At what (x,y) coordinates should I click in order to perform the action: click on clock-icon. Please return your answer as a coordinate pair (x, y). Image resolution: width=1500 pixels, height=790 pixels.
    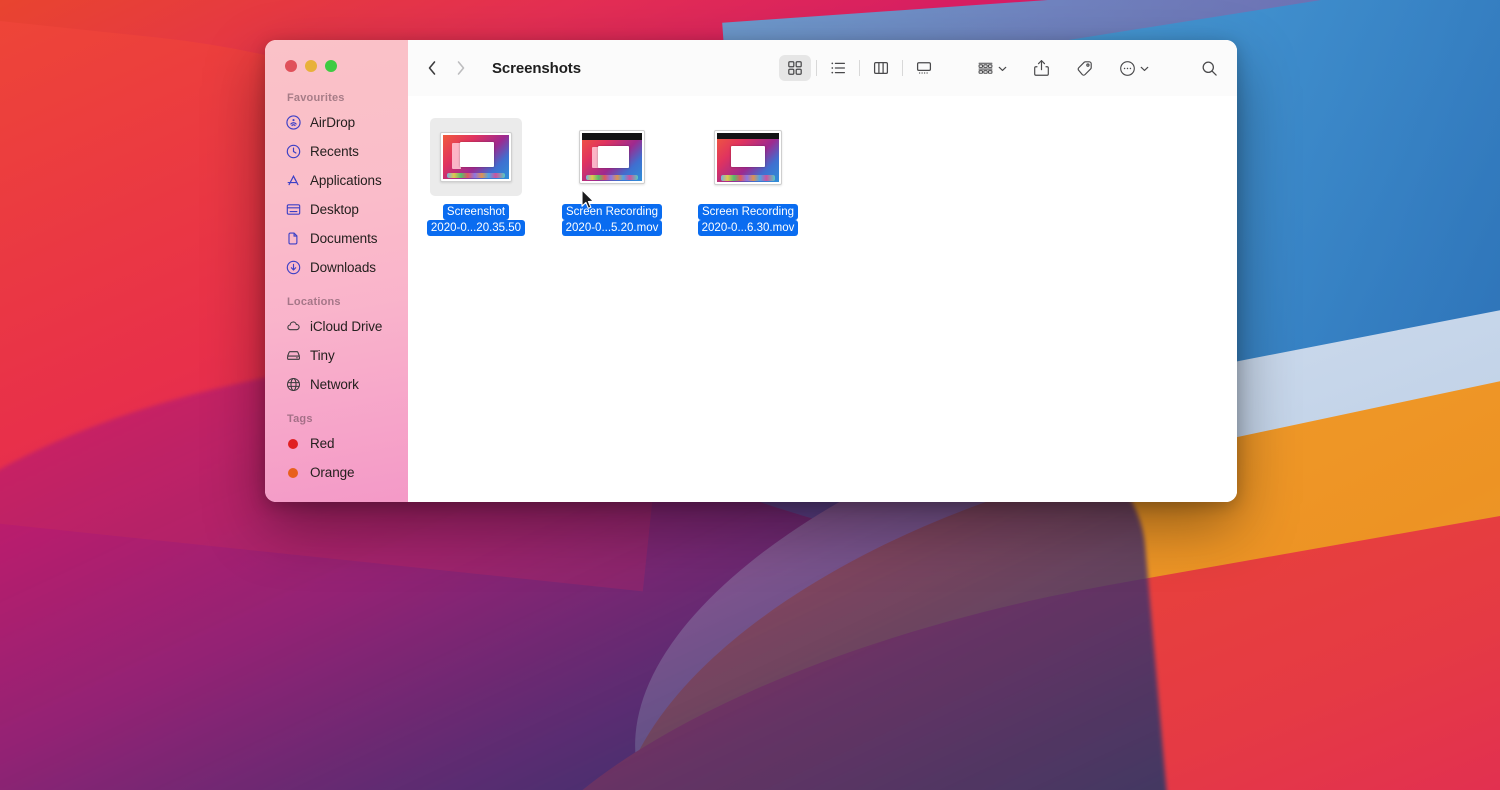
    Looking at the image, I should click on (293, 152).